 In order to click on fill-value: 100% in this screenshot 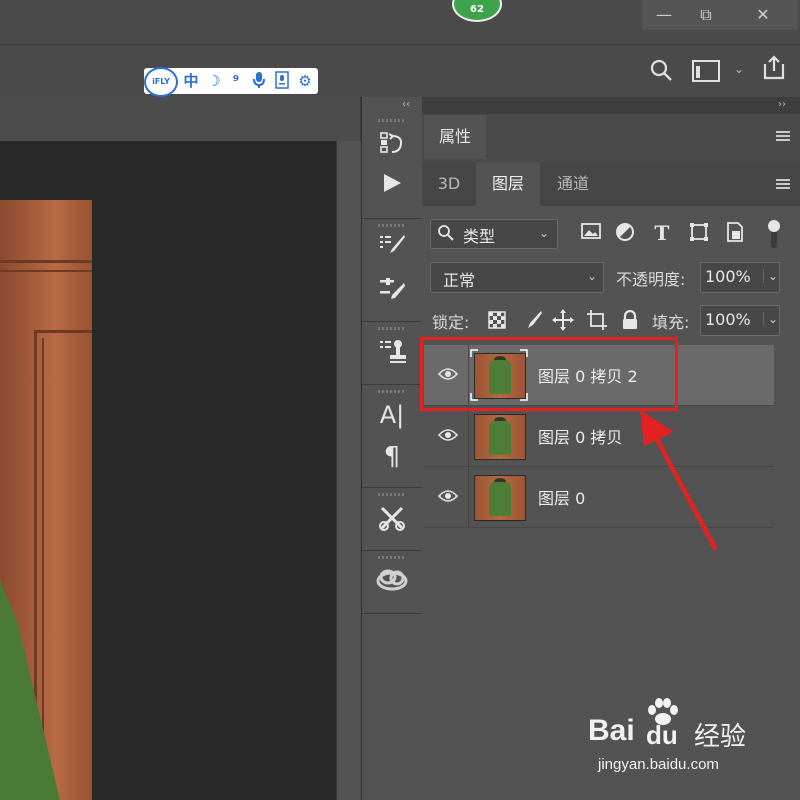, I will do `click(728, 319)`.